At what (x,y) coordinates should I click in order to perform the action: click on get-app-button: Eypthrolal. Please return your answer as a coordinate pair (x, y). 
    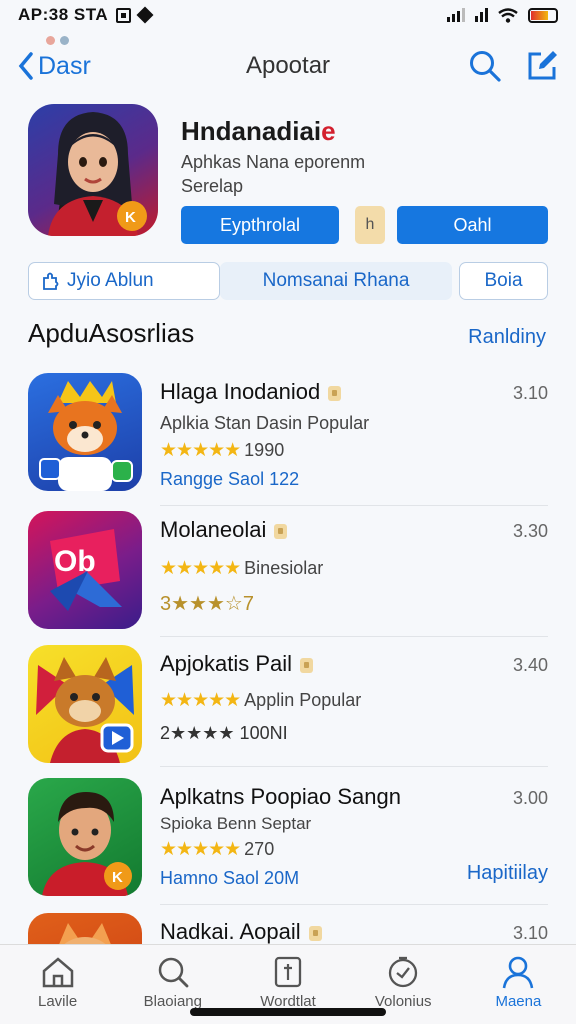
    Looking at the image, I should click on (260, 225).